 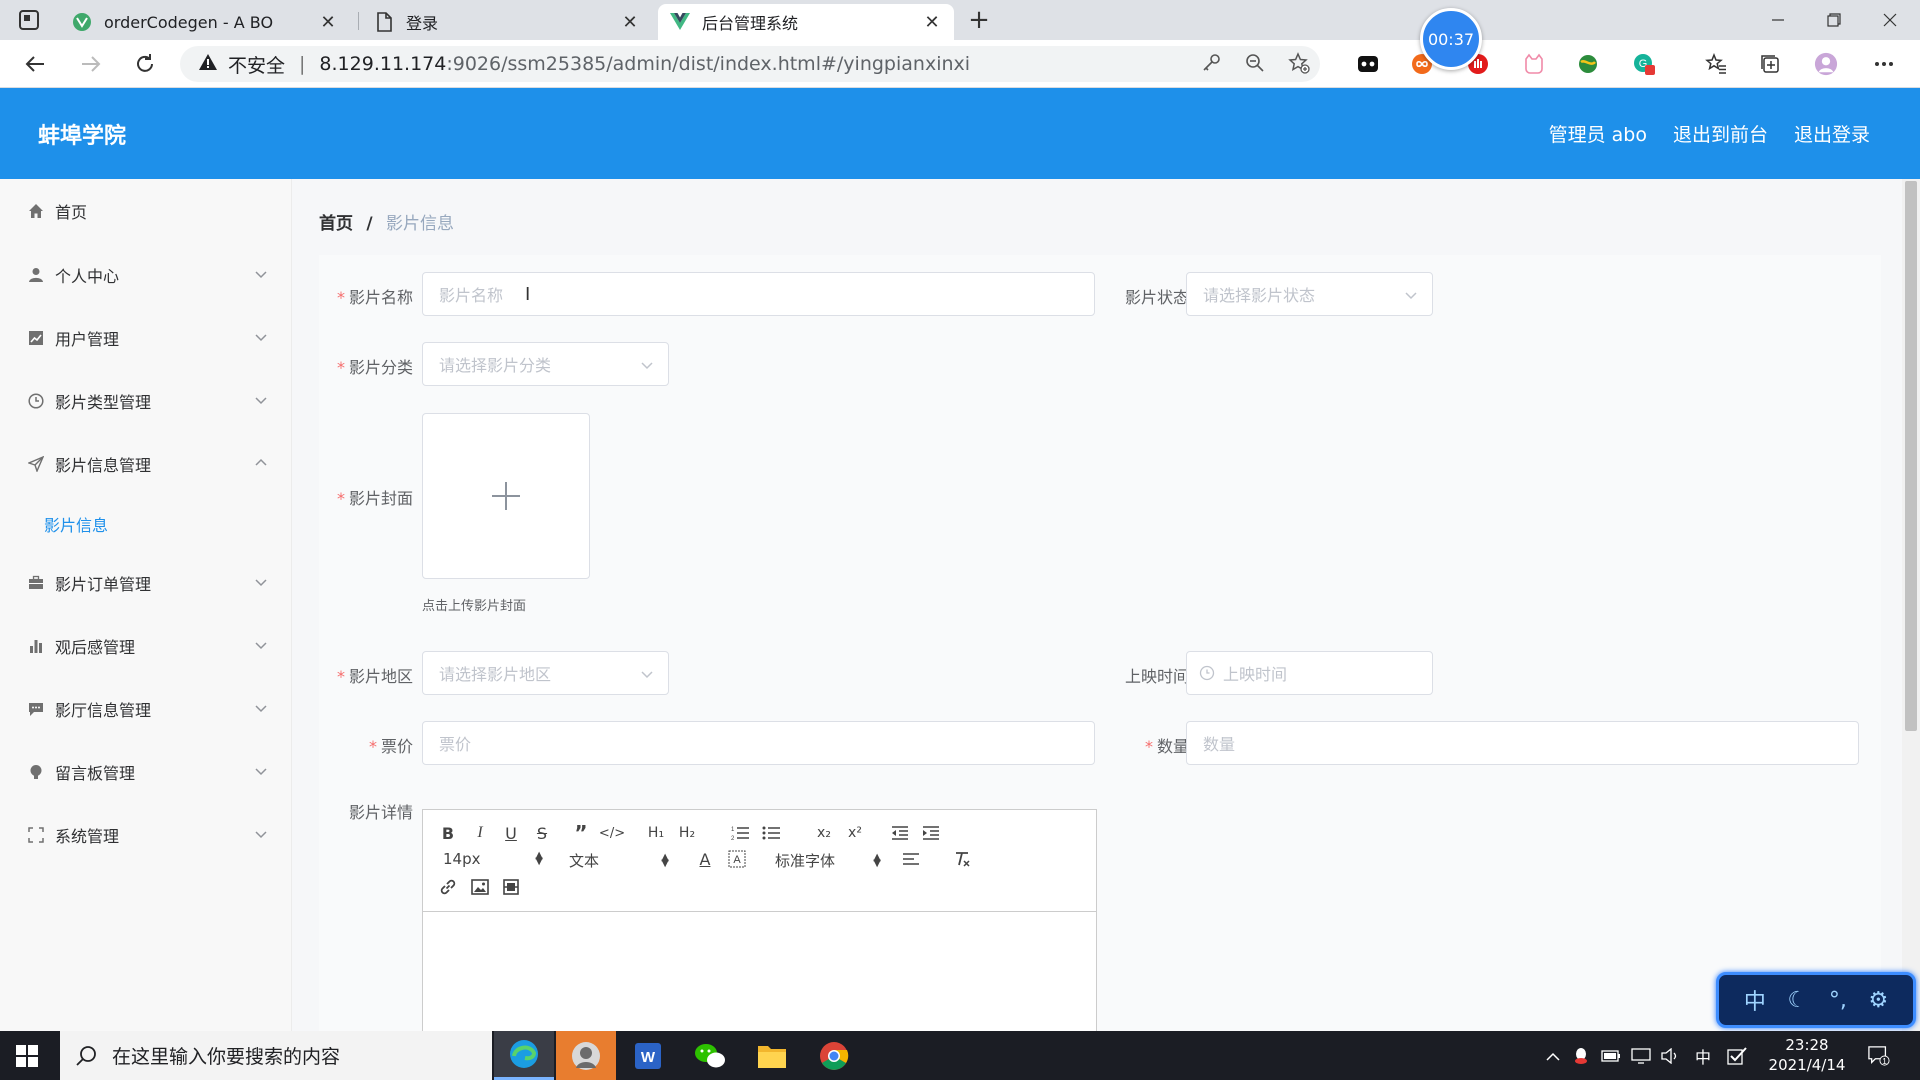 What do you see at coordinates (737, 859) in the screenshot?
I see `background-color-icon: A` at bounding box center [737, 859].